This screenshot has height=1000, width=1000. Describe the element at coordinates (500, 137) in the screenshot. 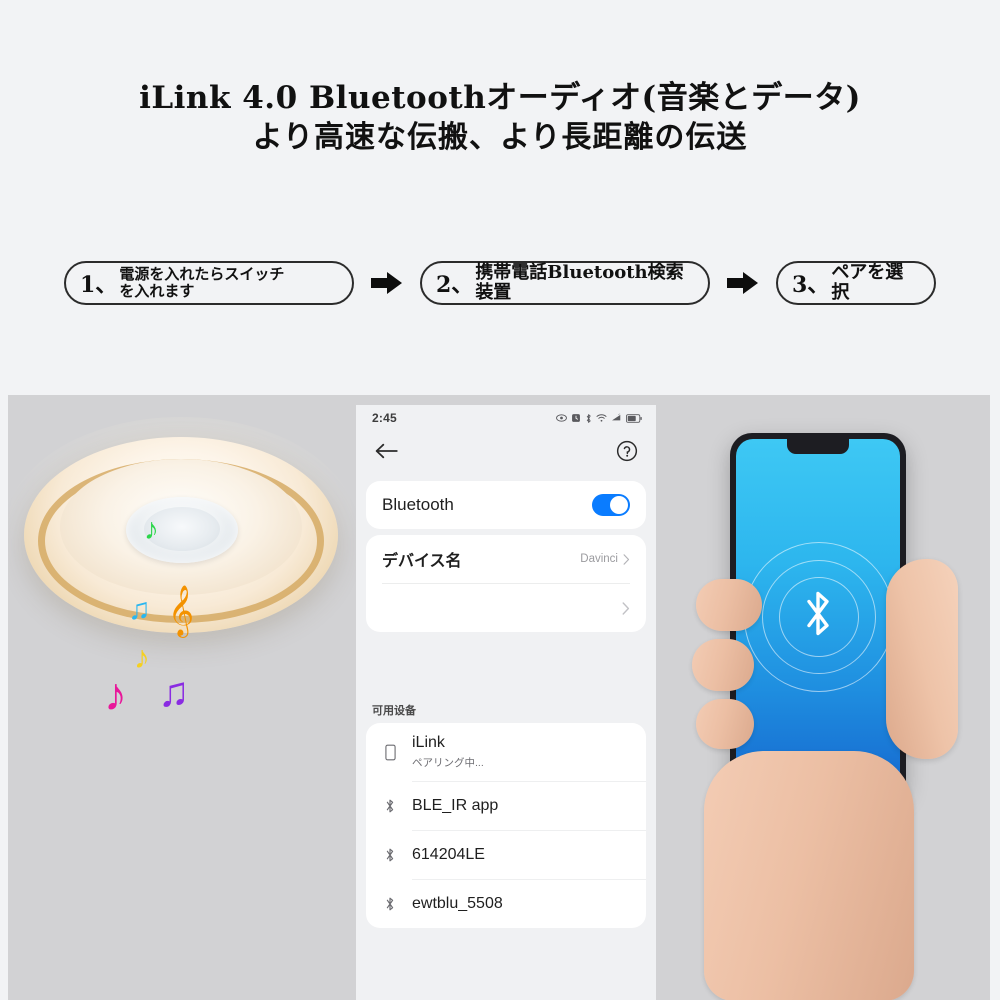

I see `title-line-2: より高速な伝搬、より長距離の伝送` at that location.